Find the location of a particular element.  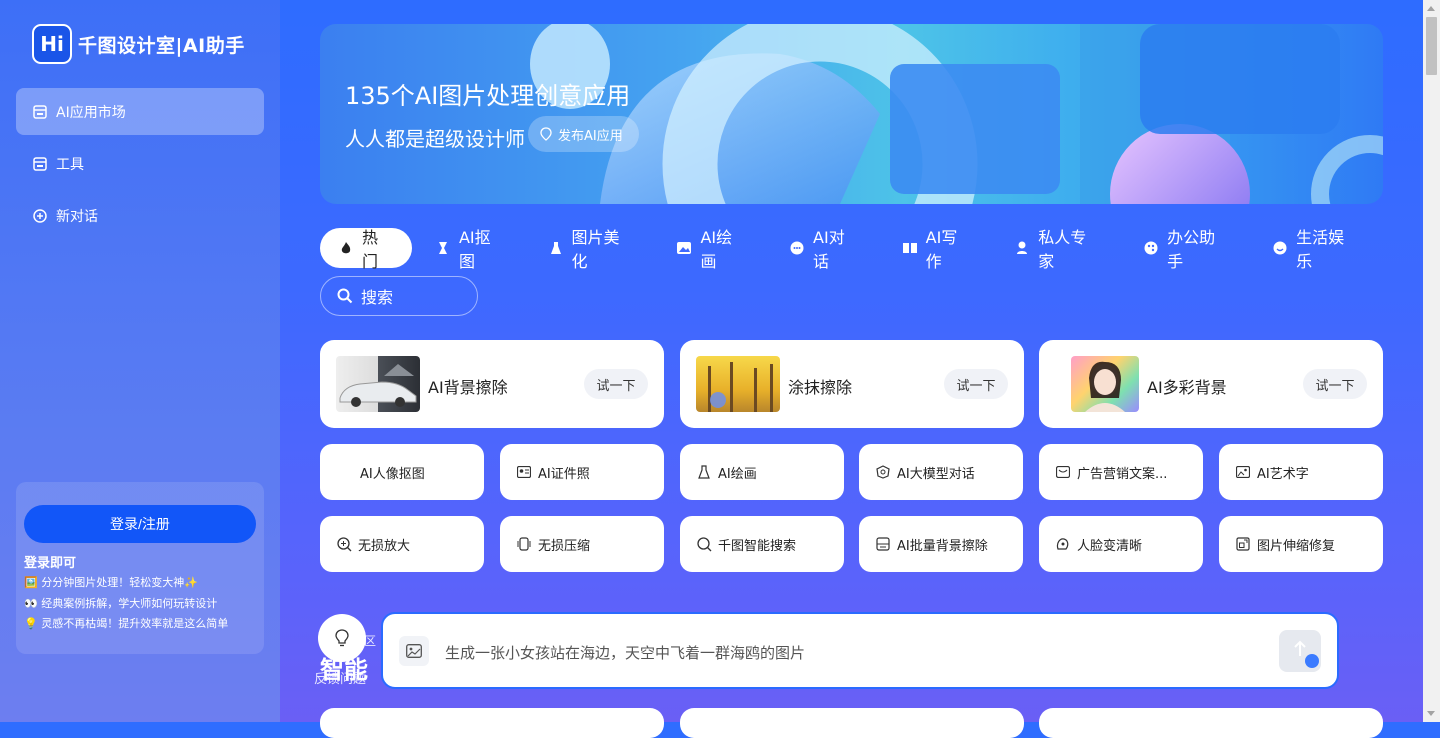

prompt-input: 生成一张小女孩站在海边，天空中飞着一群海鸥的图片 is located at coordinates (625, 652).